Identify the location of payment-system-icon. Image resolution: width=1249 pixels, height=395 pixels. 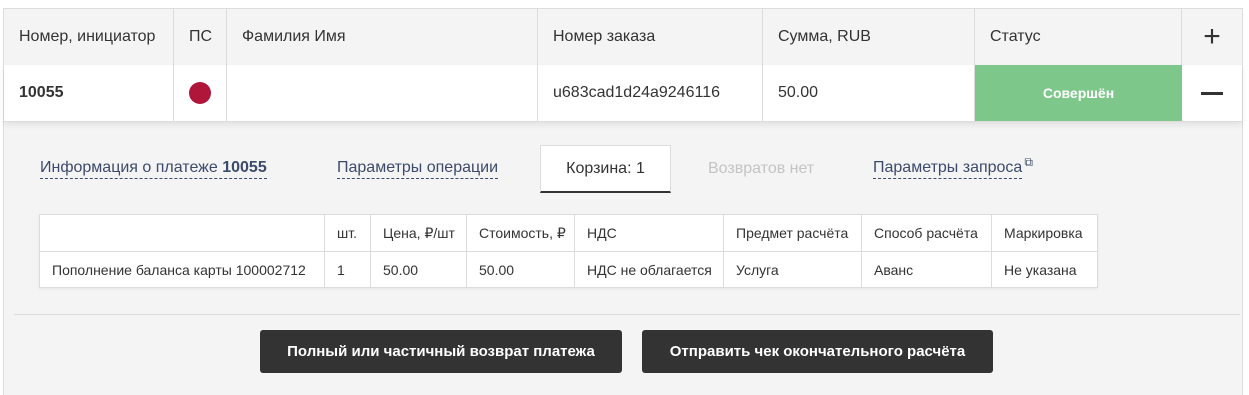
(200, 93).